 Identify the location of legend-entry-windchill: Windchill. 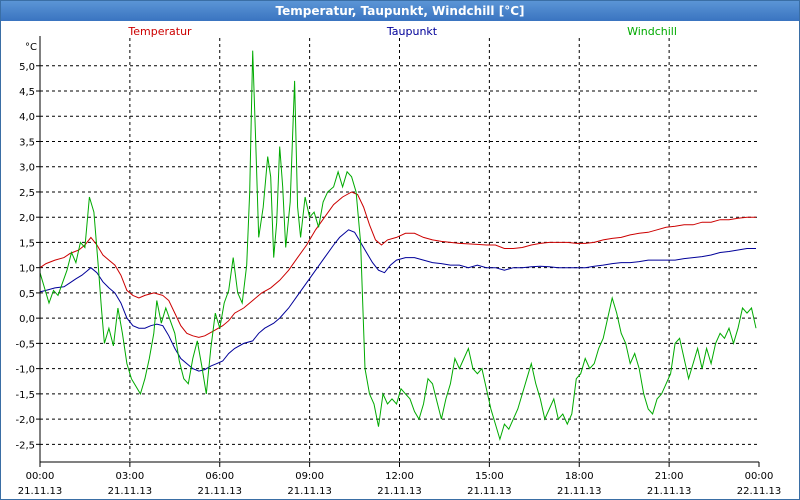
(652, 31).